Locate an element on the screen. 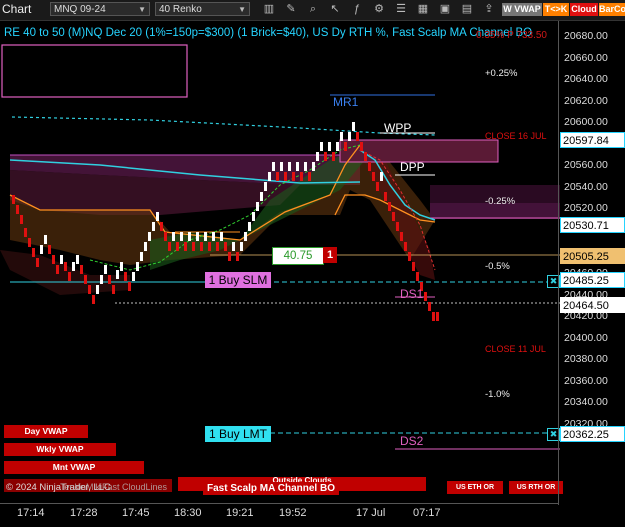 The width and height of the screenshot is (625, 527). w-vwap-button: W VWAP is located at coordinates (522, 9).